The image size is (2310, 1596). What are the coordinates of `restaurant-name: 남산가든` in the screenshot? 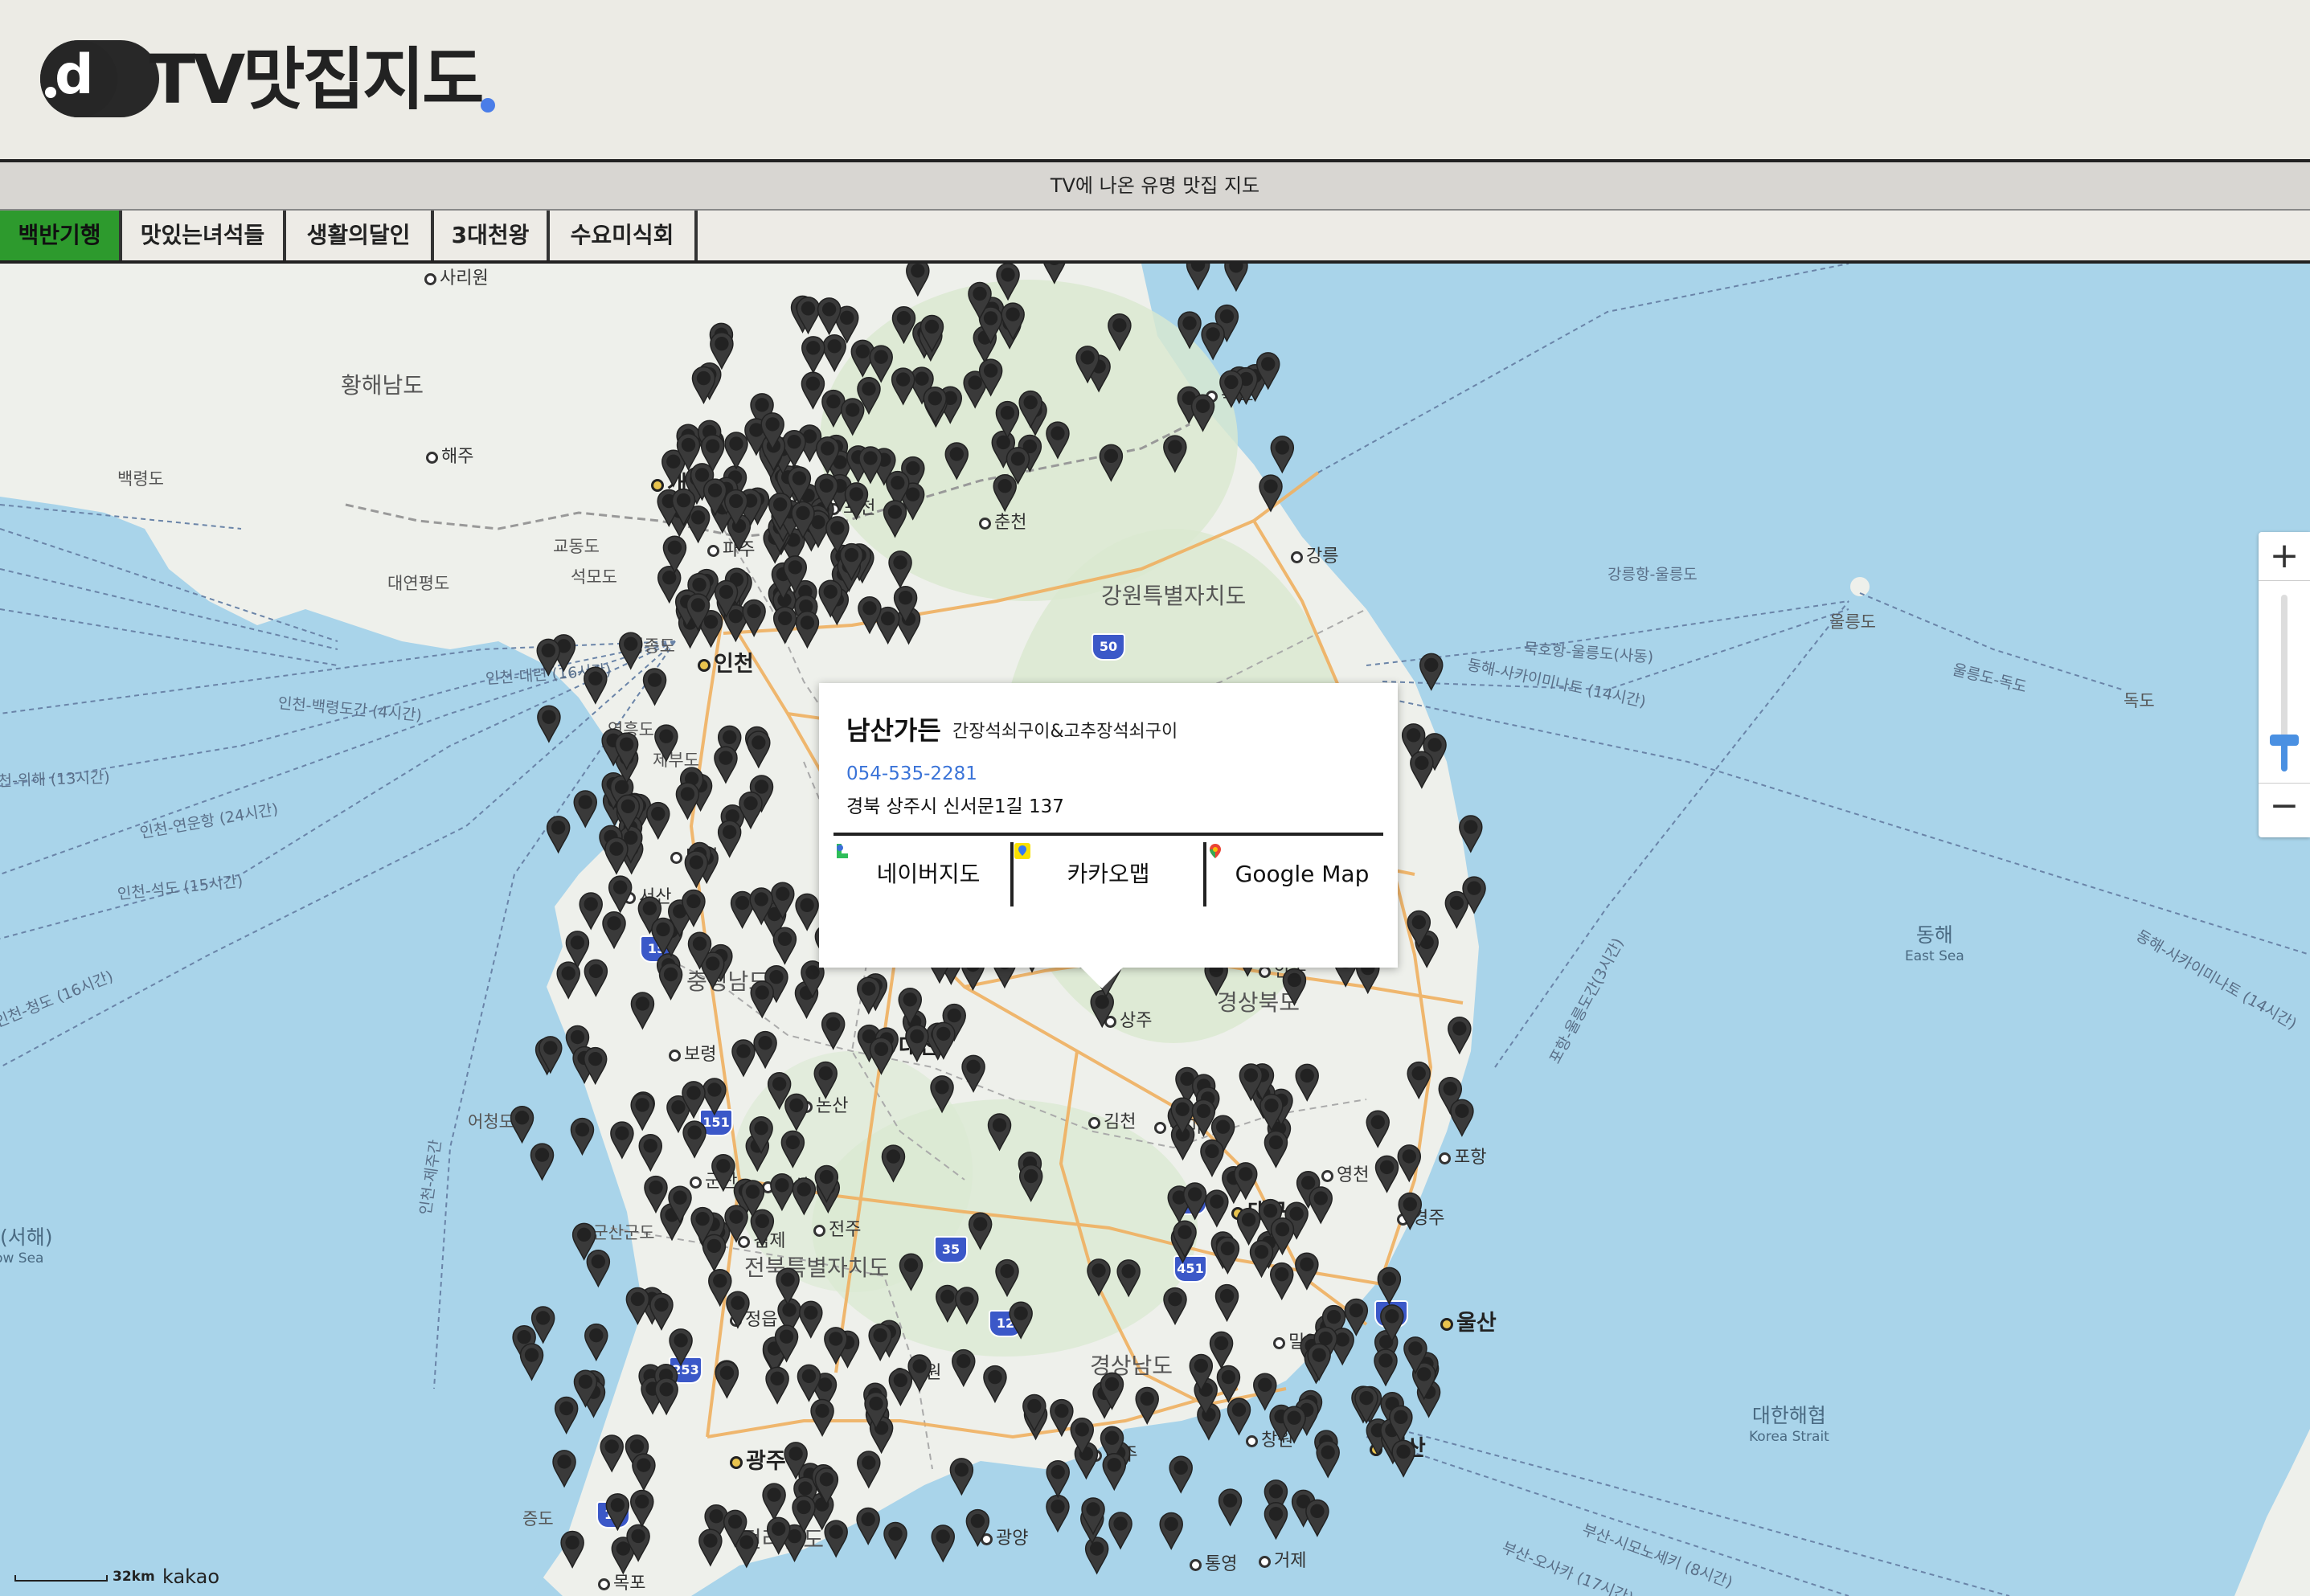 It's located at (893, 728).